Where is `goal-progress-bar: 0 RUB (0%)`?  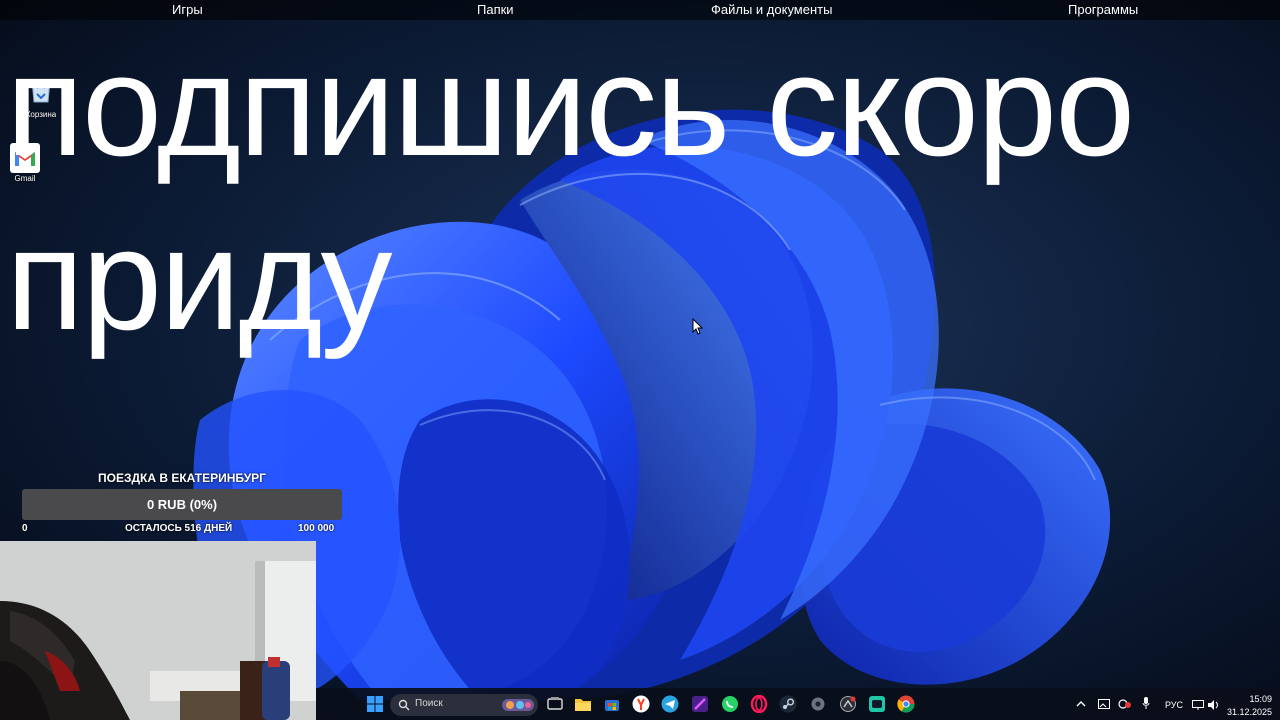 goal-progress-bar: 0 RUB (0%) is located at coordinates (182, 504).